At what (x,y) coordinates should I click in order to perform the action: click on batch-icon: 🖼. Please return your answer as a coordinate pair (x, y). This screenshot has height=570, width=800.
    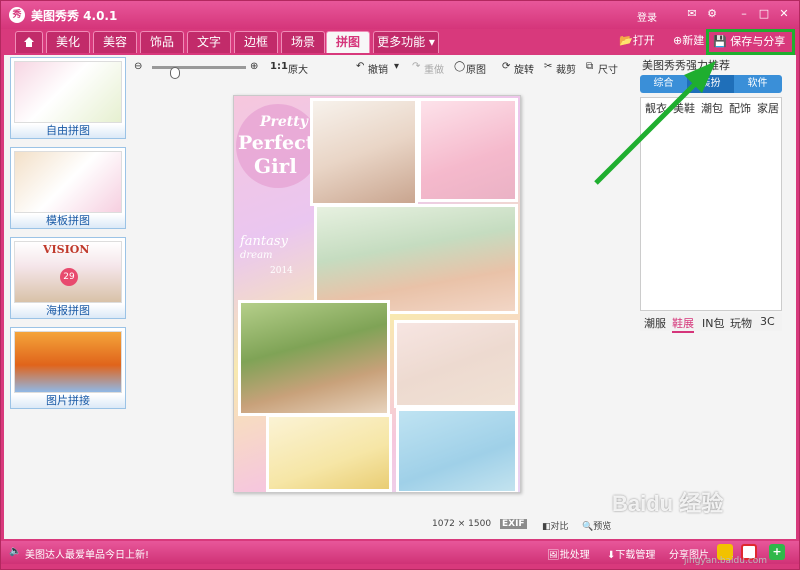
    Looking at the image, I should click on (553, 555).